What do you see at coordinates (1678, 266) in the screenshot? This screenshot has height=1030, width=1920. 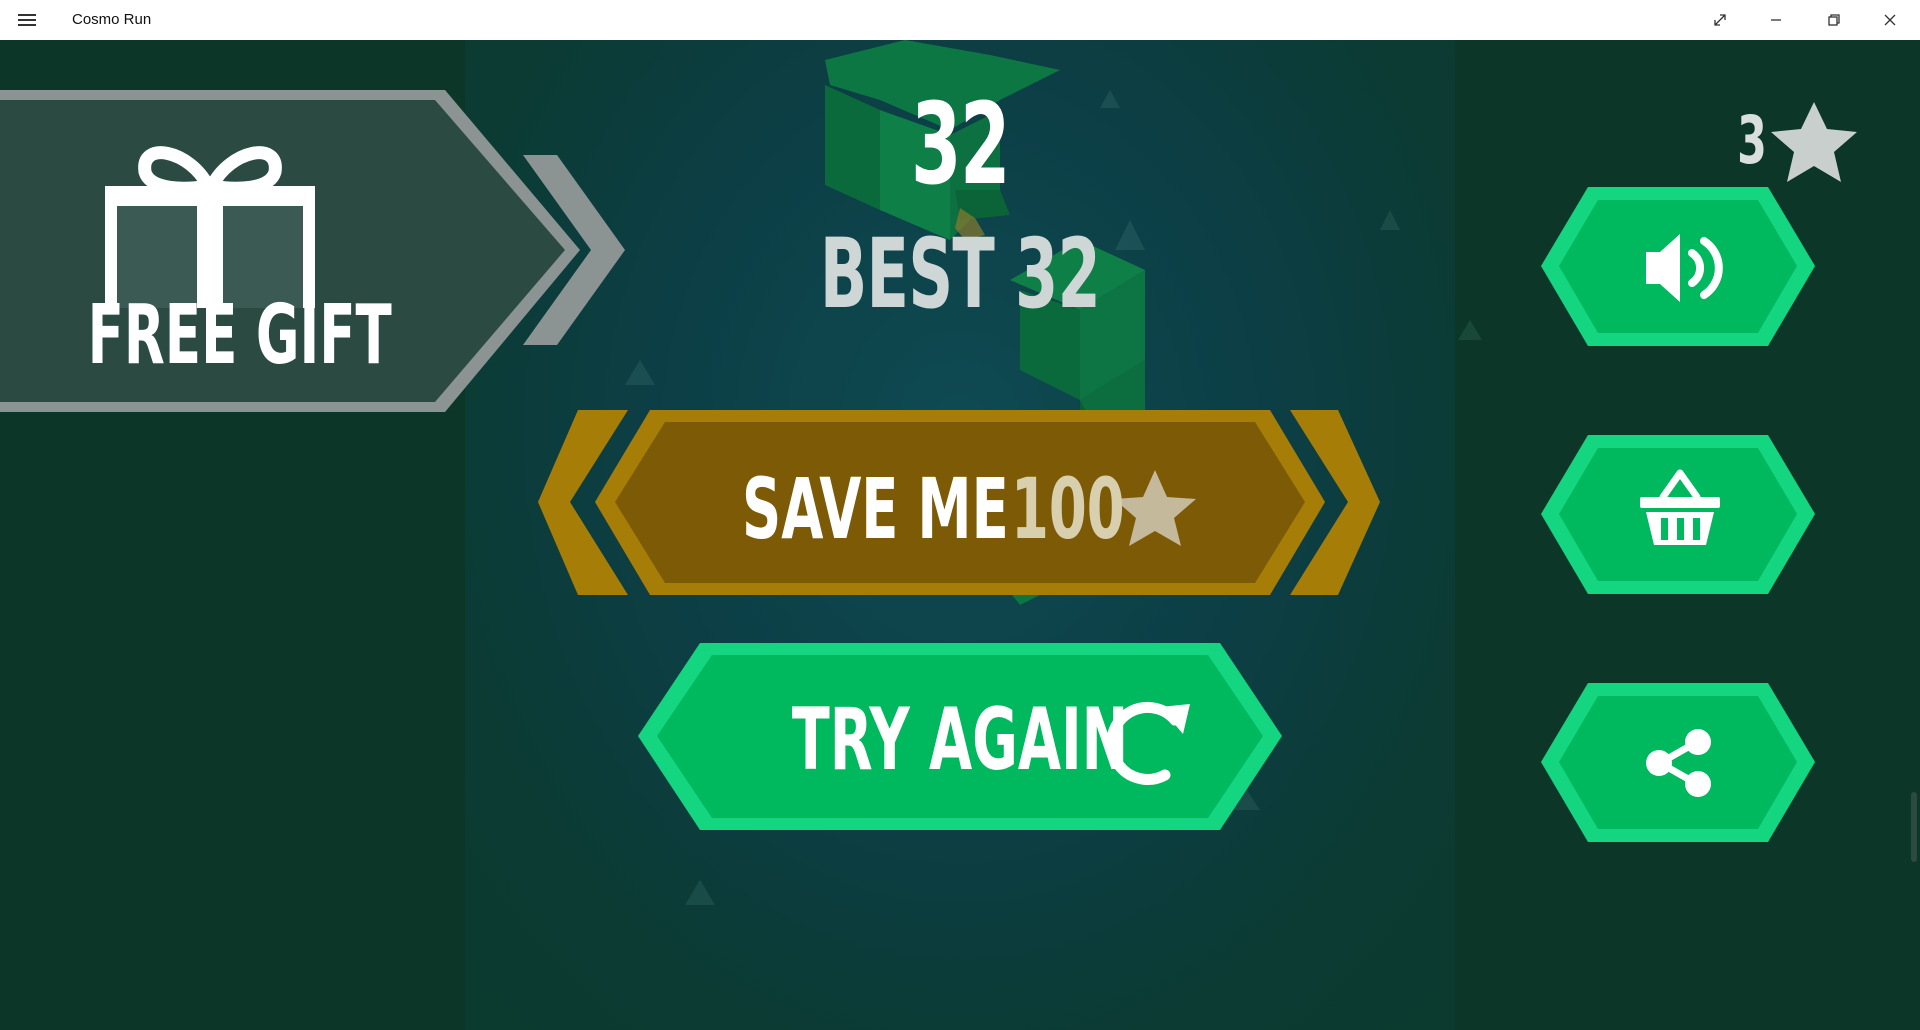 I see `sound-button` at bounding box center [1678, 266].